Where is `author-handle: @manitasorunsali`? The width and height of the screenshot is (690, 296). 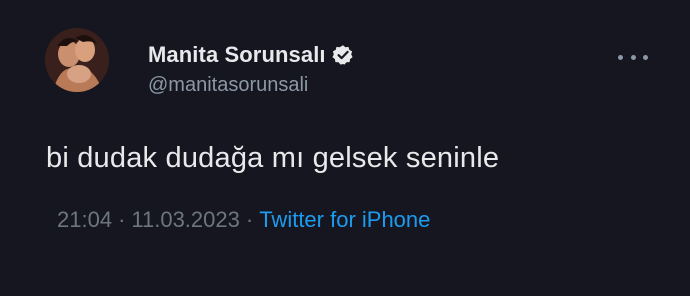
author-handle: @manitasorunsali is located at coordinates (251, 85).